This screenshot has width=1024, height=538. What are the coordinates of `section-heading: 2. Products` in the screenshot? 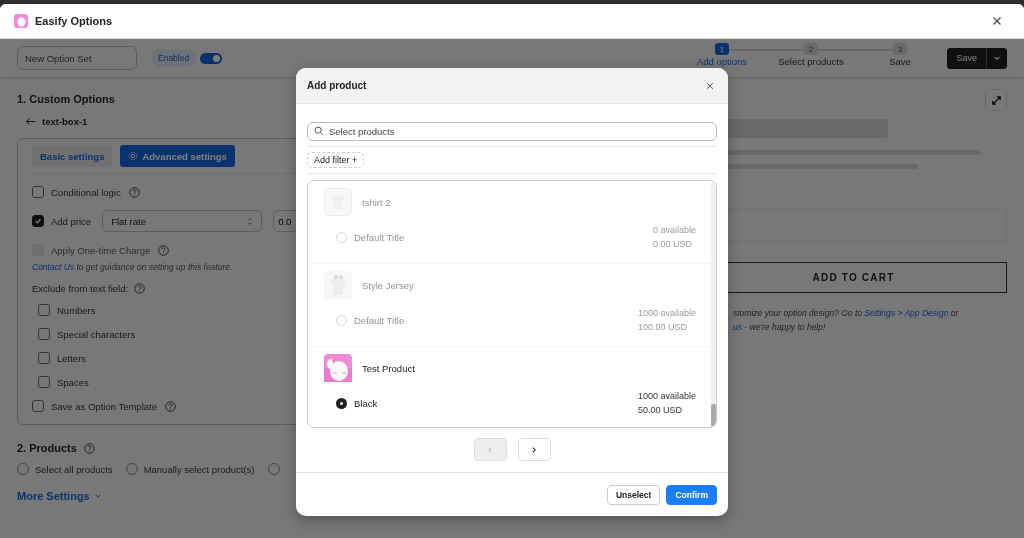 It's located at (47, 448).